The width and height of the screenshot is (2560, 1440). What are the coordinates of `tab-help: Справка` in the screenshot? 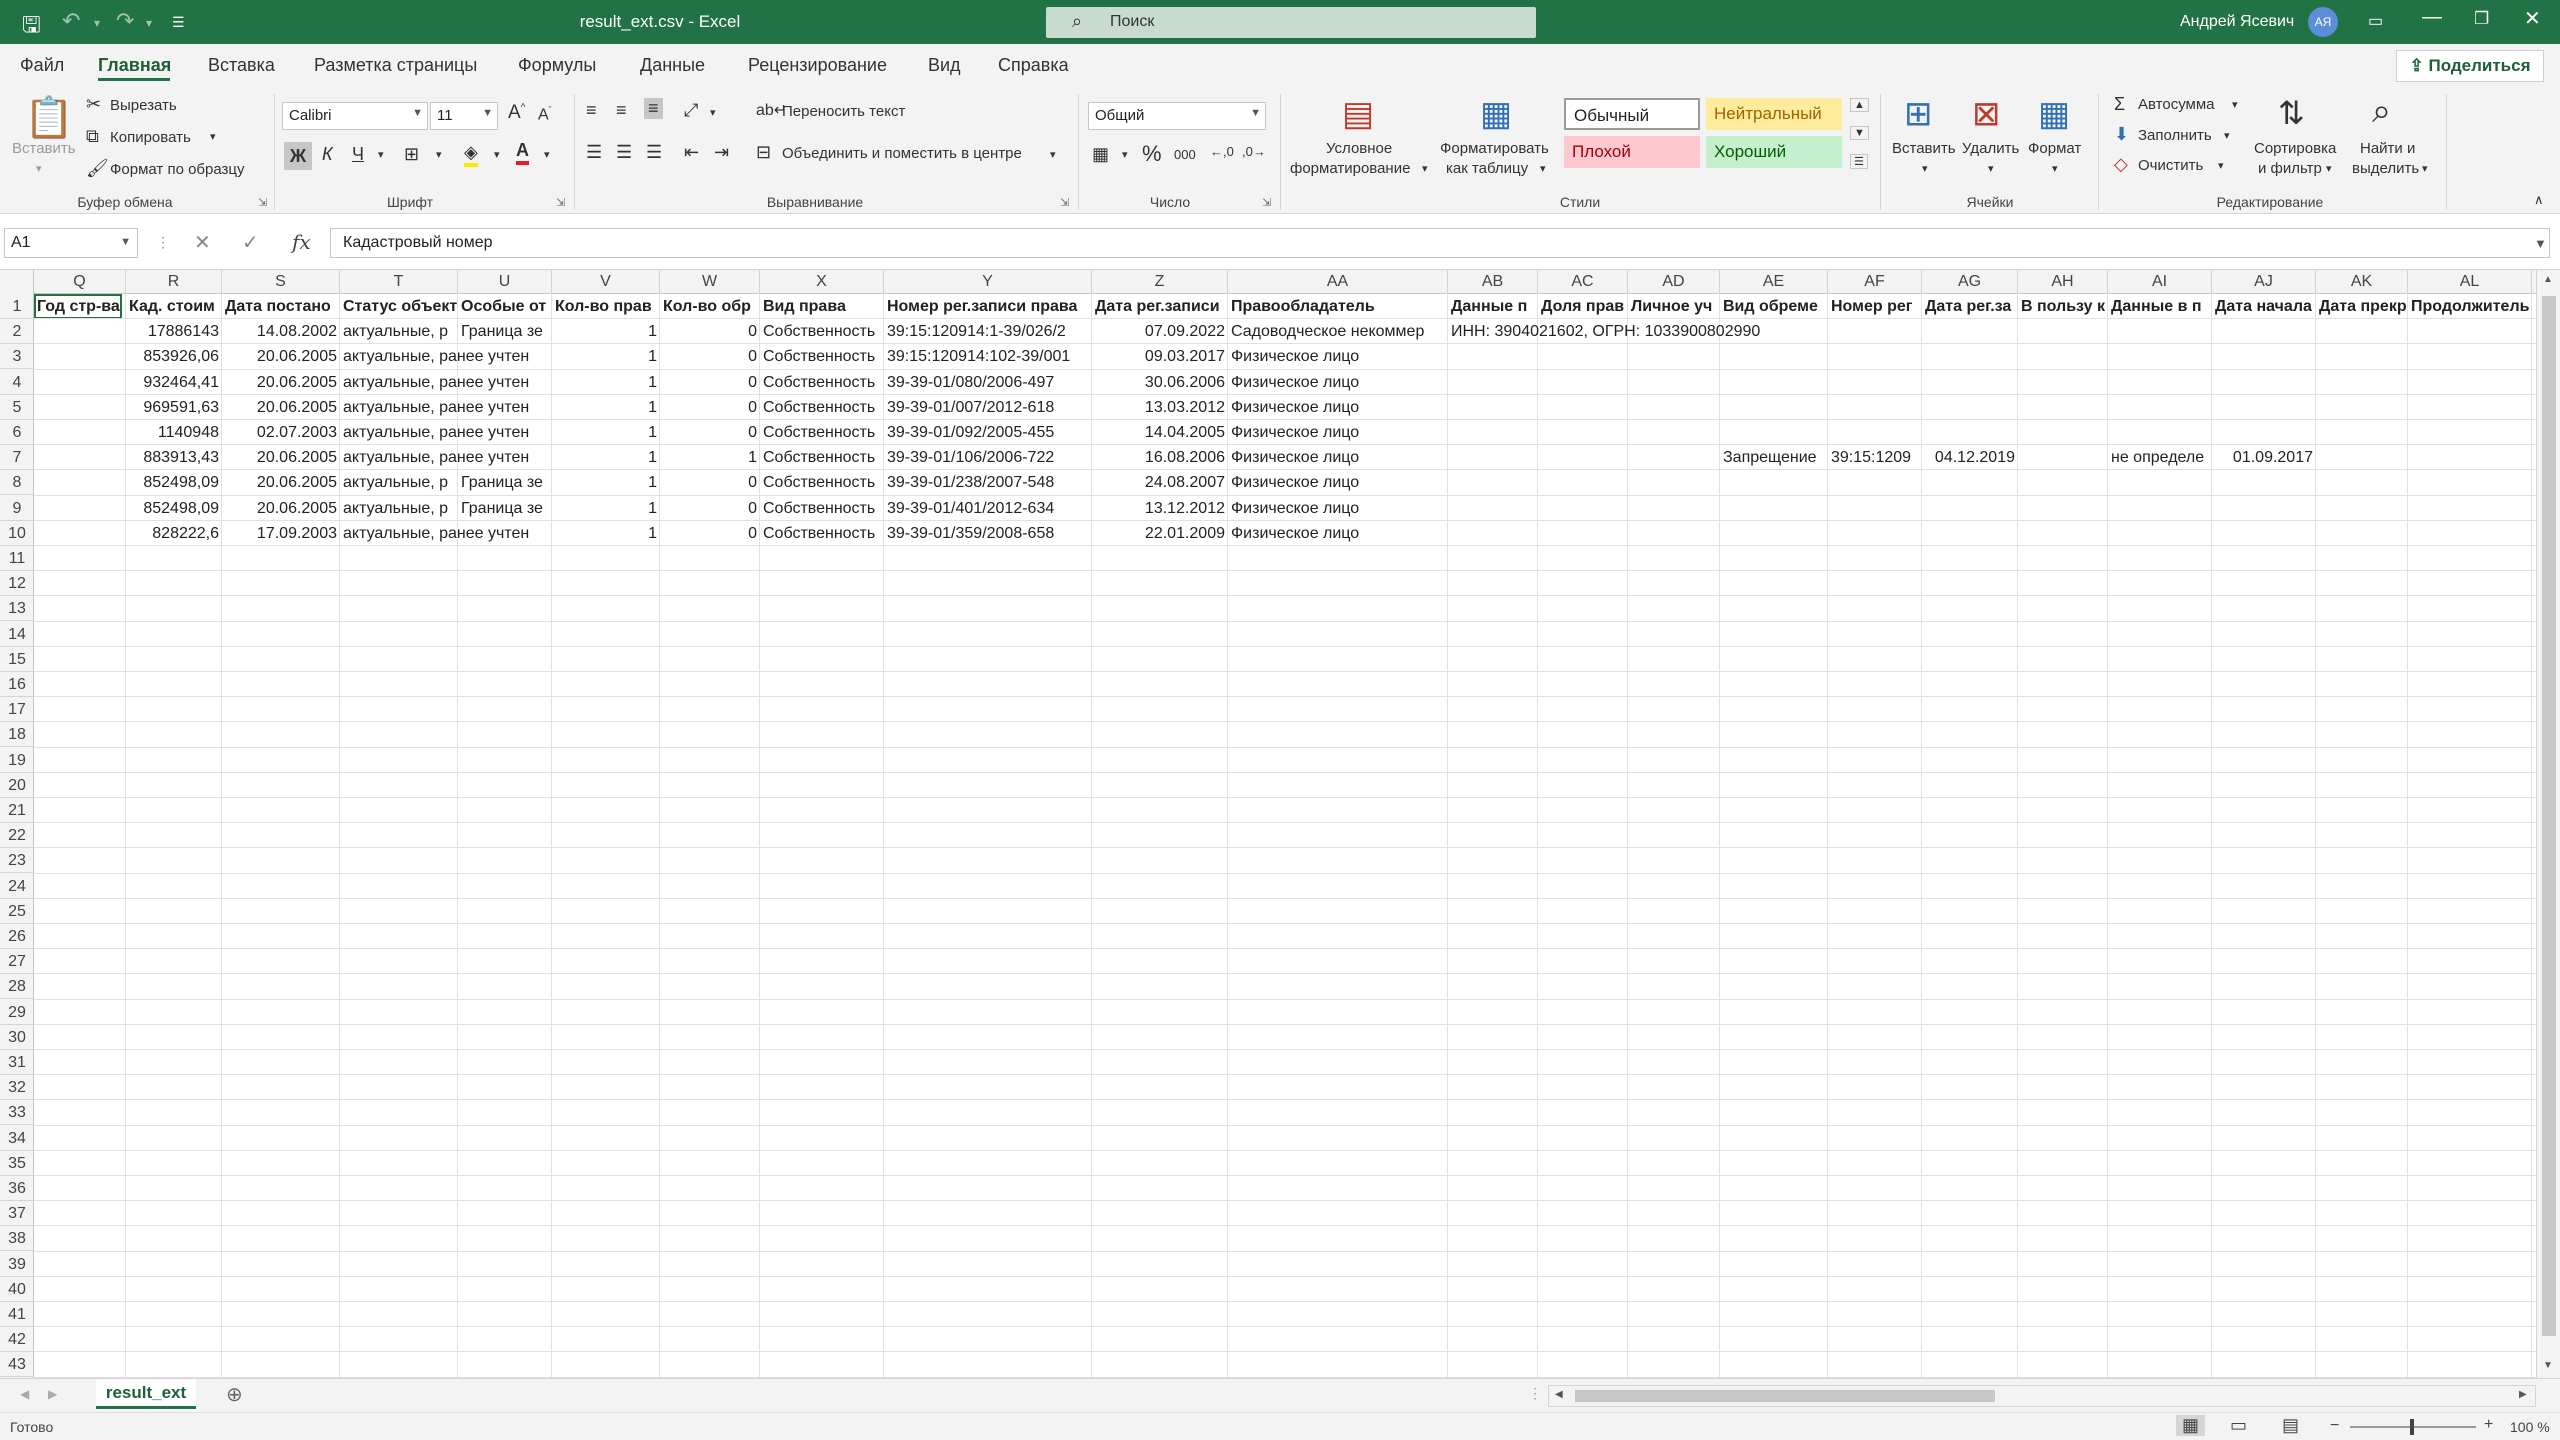 It's located at (1033, 65).